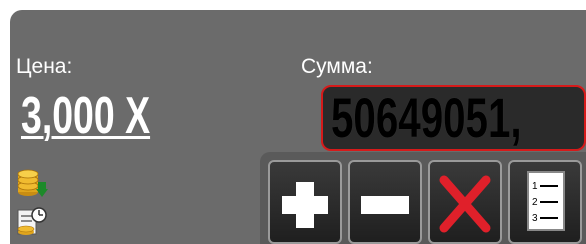 Image resolution: width=586 pixels, height=244 pixels. What do you see at coordinates (305, 205) in the screenshot?
I see `plus-icon` at bounding box center [305, 205].